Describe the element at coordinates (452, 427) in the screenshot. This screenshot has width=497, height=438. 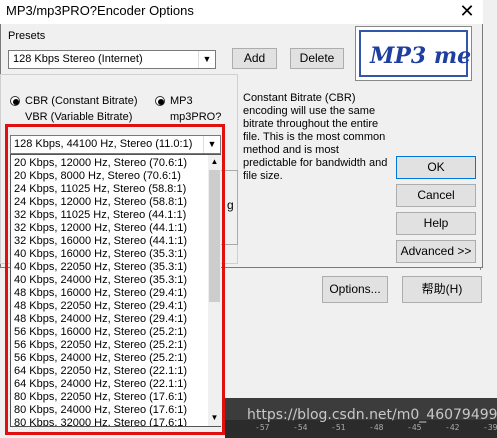
I see `ruler-tick-label: -42` at that location.